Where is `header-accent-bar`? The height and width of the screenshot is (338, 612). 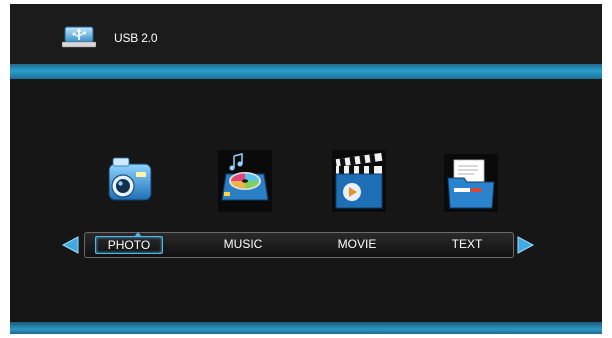 header-accent-bar is located at coordinates (306, 71).